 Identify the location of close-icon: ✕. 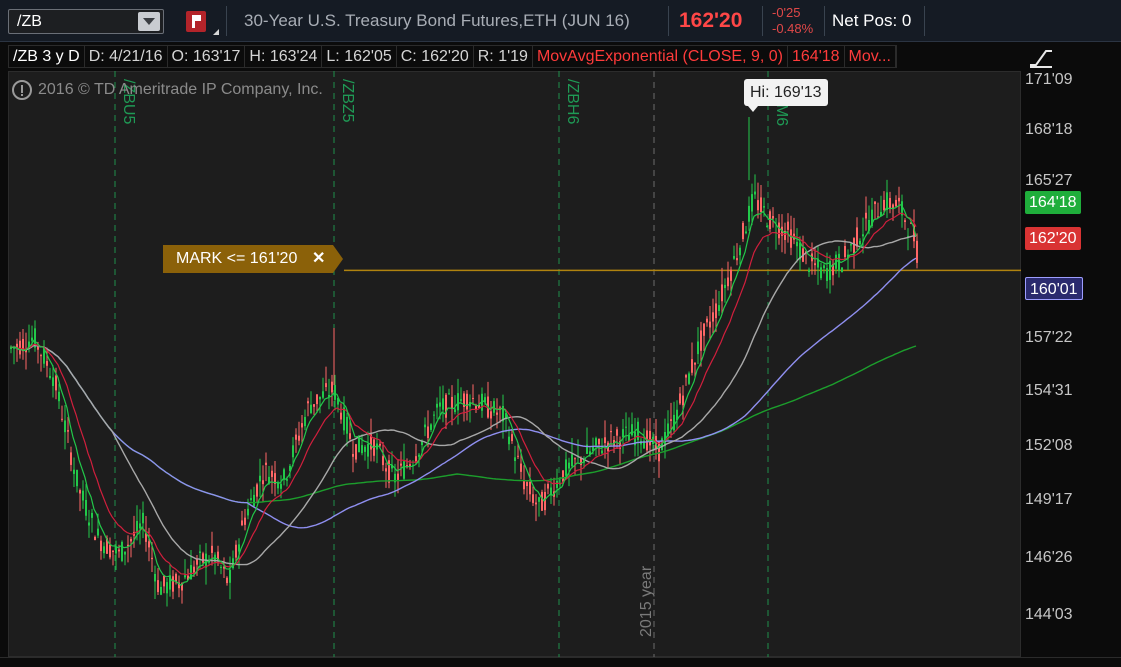
(318, 259).